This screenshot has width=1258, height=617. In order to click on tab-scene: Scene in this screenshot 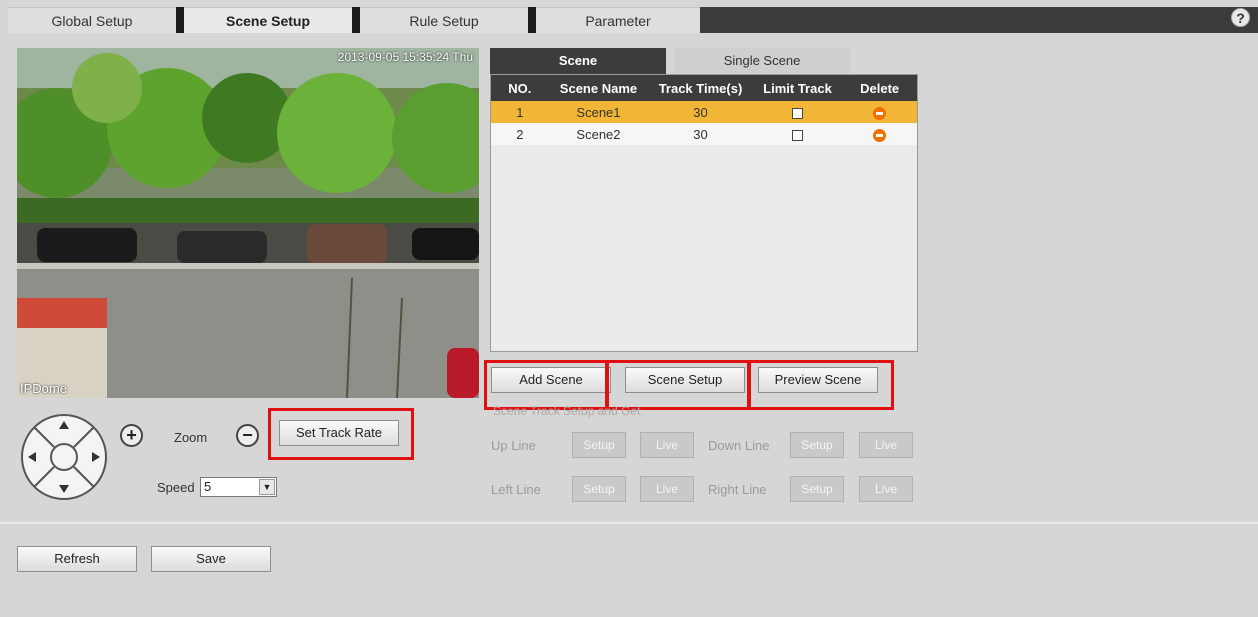, I will do `click(578, 61)`.